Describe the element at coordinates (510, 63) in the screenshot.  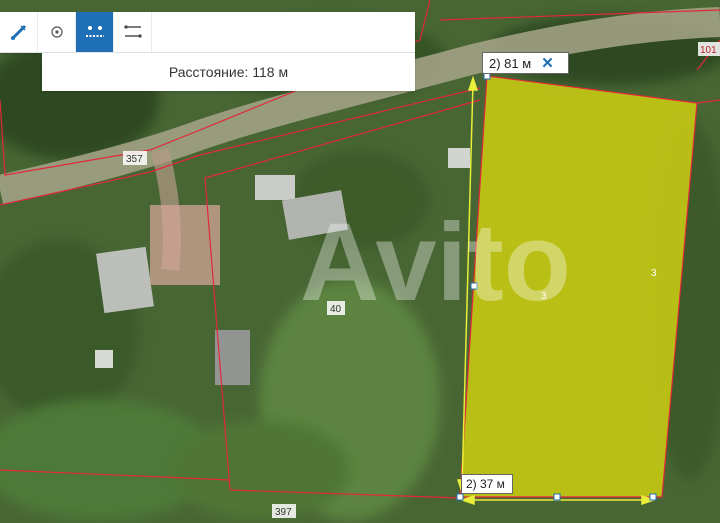
I see `vertical-measurement-text: 2) 81 м` at that location.